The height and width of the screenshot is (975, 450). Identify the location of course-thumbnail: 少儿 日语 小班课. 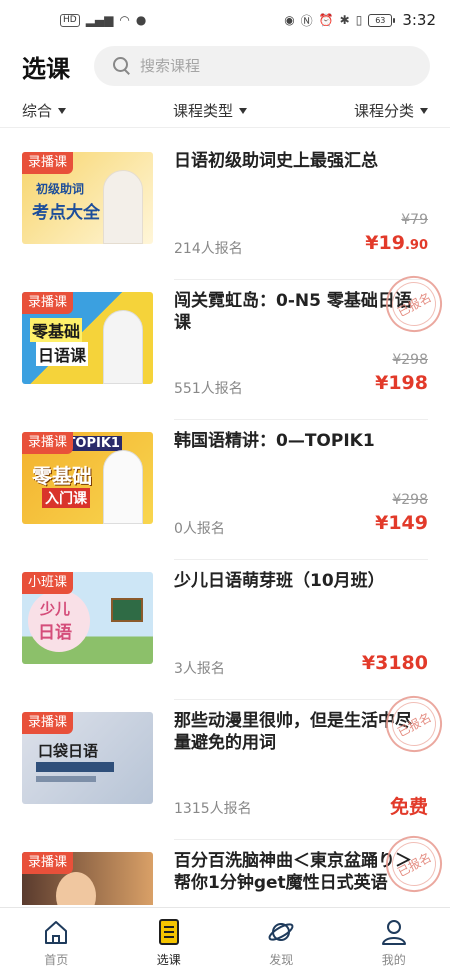
(87, 618).